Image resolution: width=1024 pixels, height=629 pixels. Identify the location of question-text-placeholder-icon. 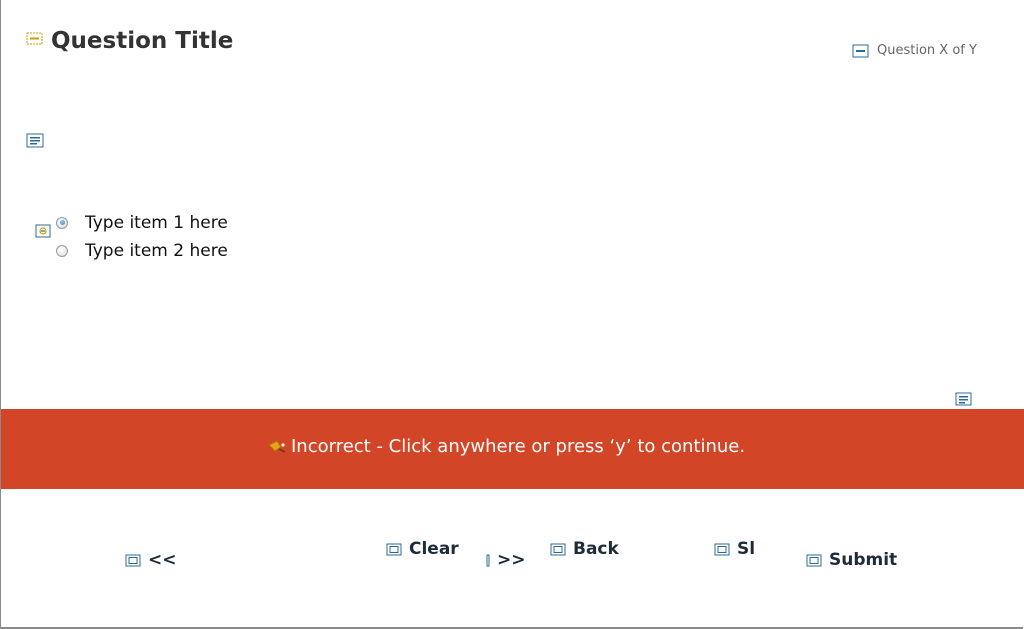
(35, 140).